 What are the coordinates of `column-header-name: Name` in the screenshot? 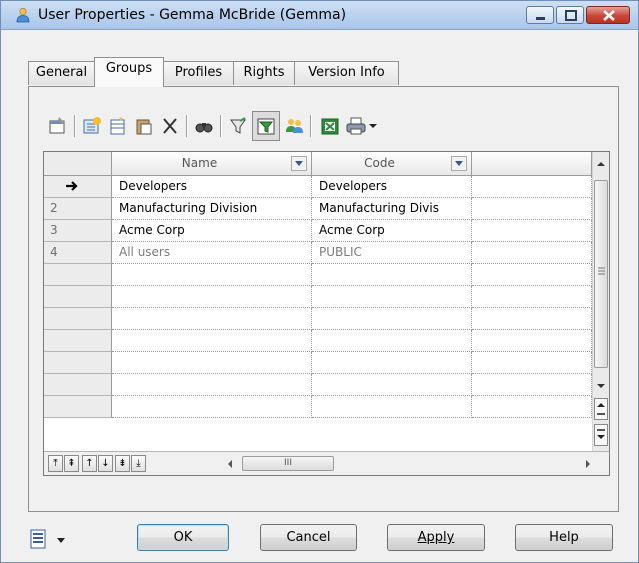 It's located at (212, 164).